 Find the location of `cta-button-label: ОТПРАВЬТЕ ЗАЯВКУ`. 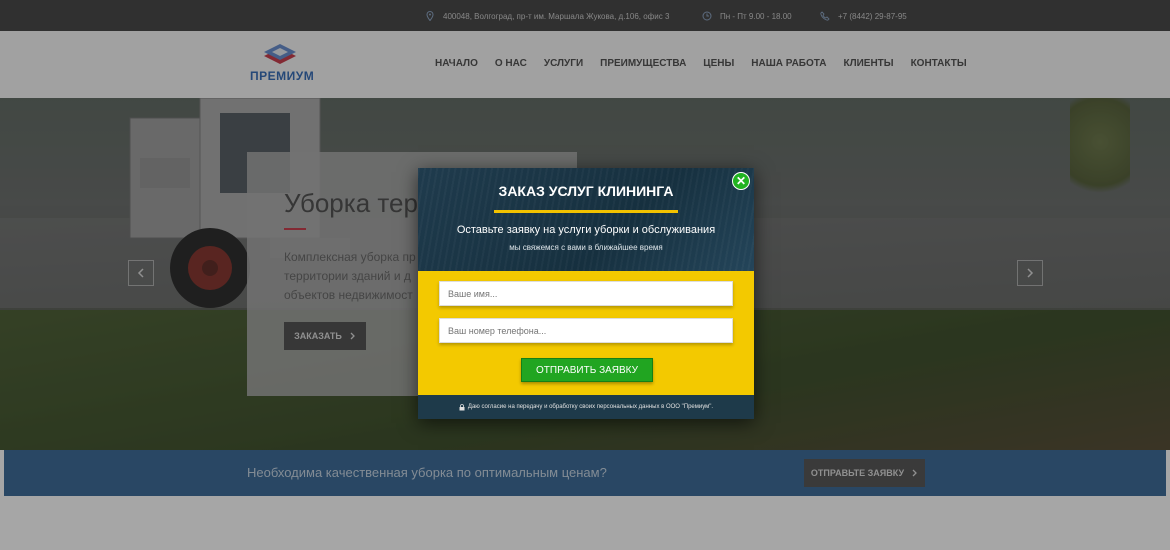

cta-button-label: ОТПРАВЬТЕ ЗАЯВКУ is located at coordinates (857, 473).